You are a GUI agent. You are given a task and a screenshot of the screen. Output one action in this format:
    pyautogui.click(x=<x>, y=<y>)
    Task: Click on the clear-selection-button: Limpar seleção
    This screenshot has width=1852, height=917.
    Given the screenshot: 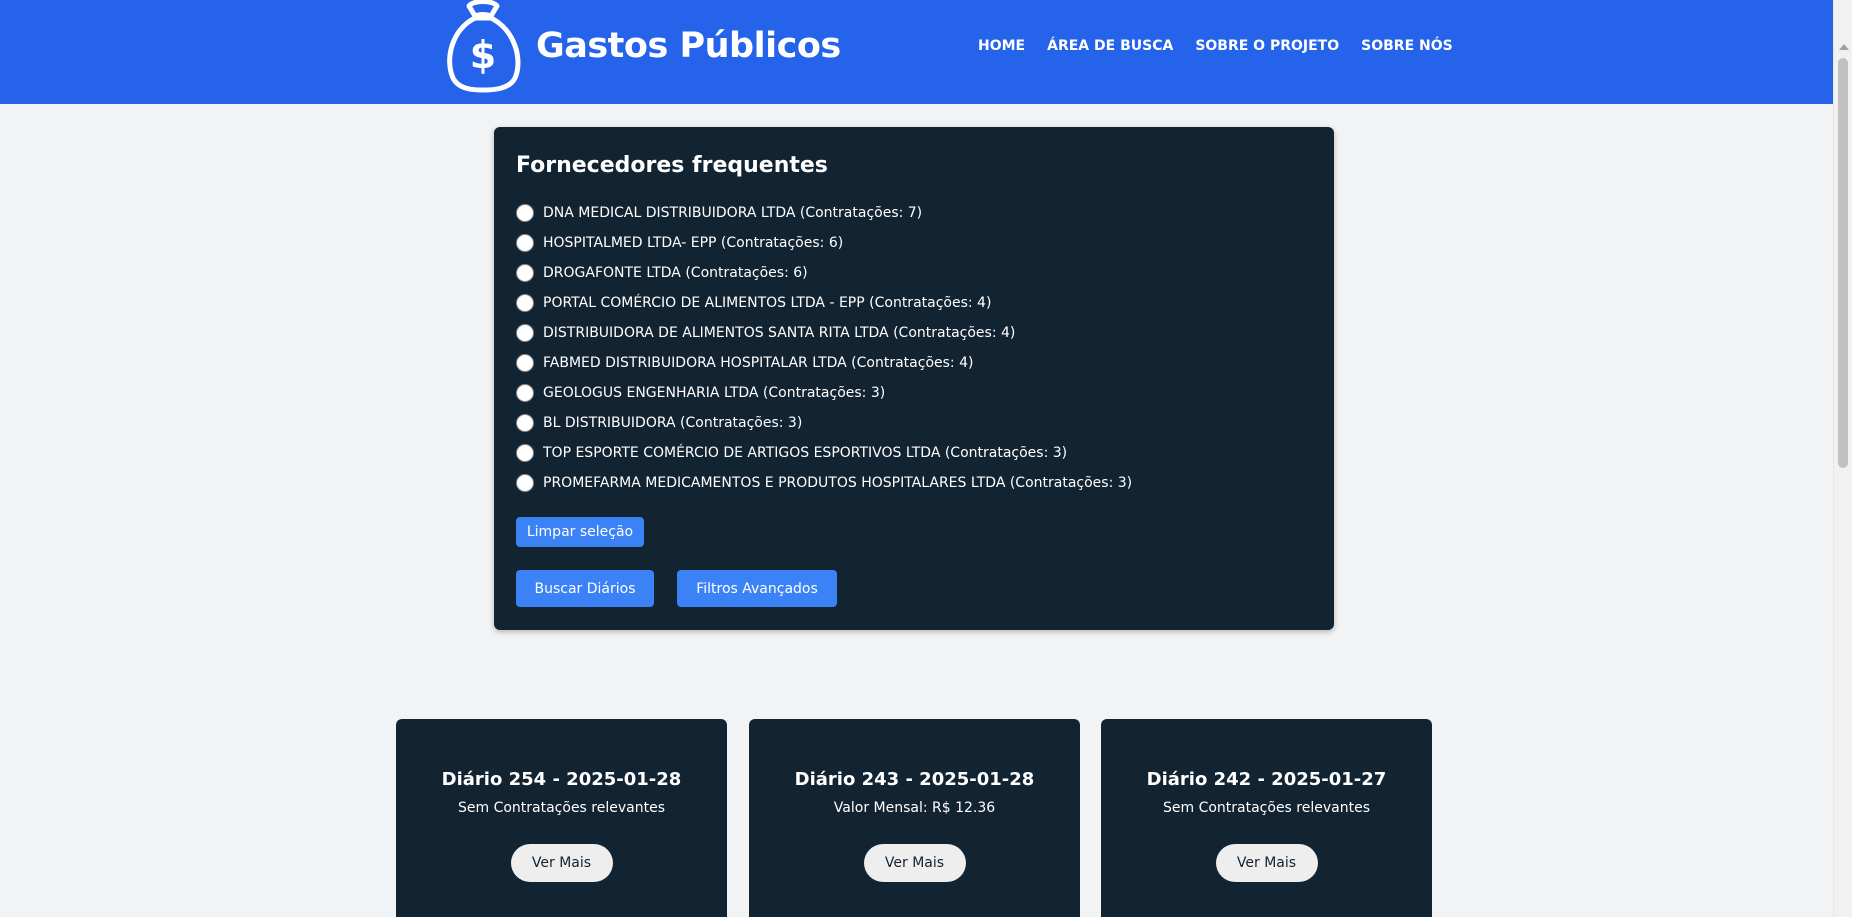 What is the action you would take?
    pyautogui.click(x=580, y=532)
    